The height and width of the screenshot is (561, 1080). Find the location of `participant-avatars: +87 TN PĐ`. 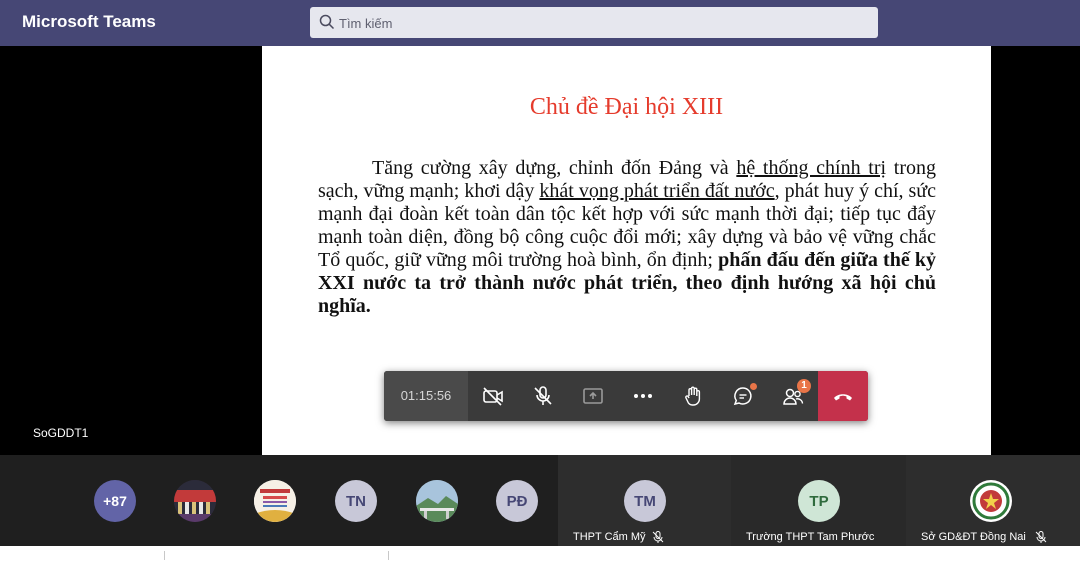

participant-avatars: +87 TN PĐ is located at coordinates (280, 500).